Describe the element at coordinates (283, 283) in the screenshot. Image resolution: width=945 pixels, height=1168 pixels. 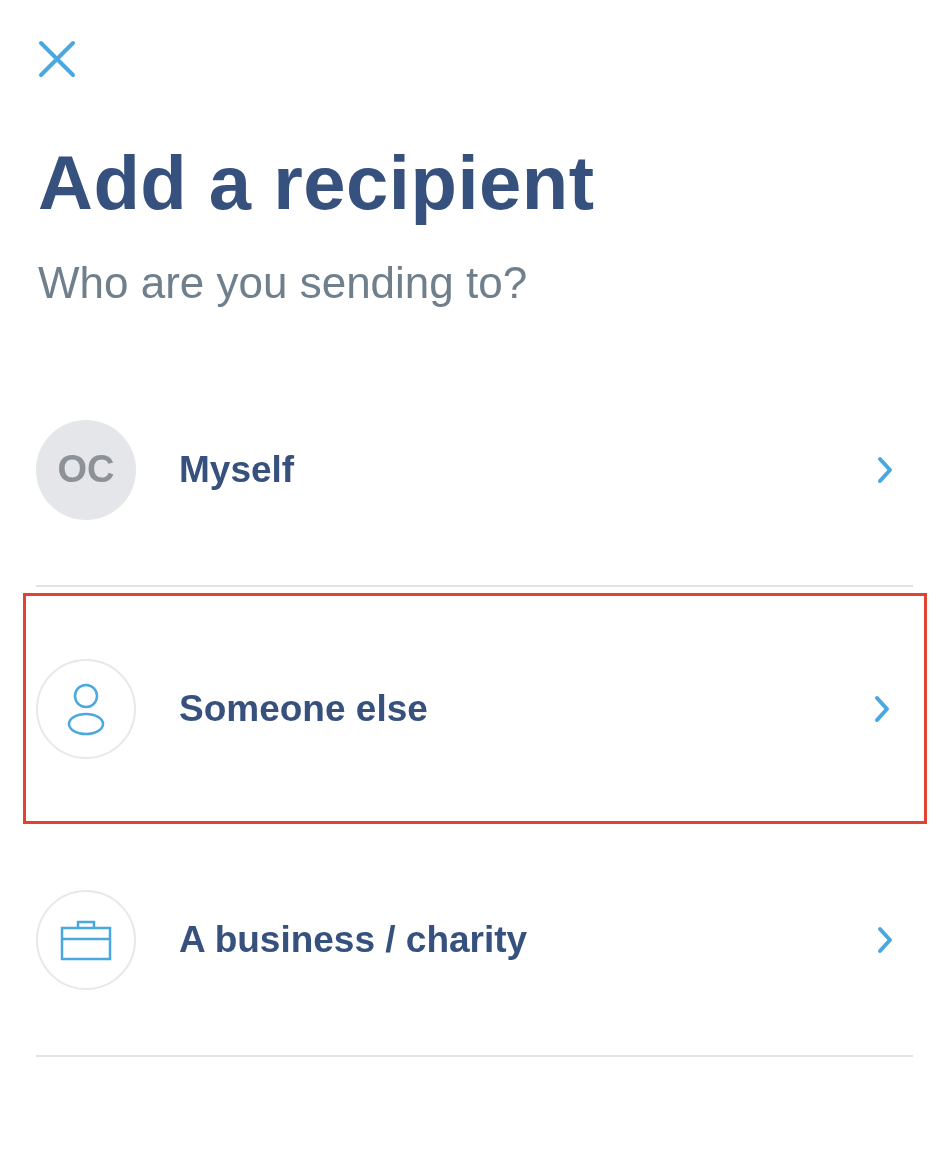
I see `page-subtitle: Who are you sending to?` at that location.